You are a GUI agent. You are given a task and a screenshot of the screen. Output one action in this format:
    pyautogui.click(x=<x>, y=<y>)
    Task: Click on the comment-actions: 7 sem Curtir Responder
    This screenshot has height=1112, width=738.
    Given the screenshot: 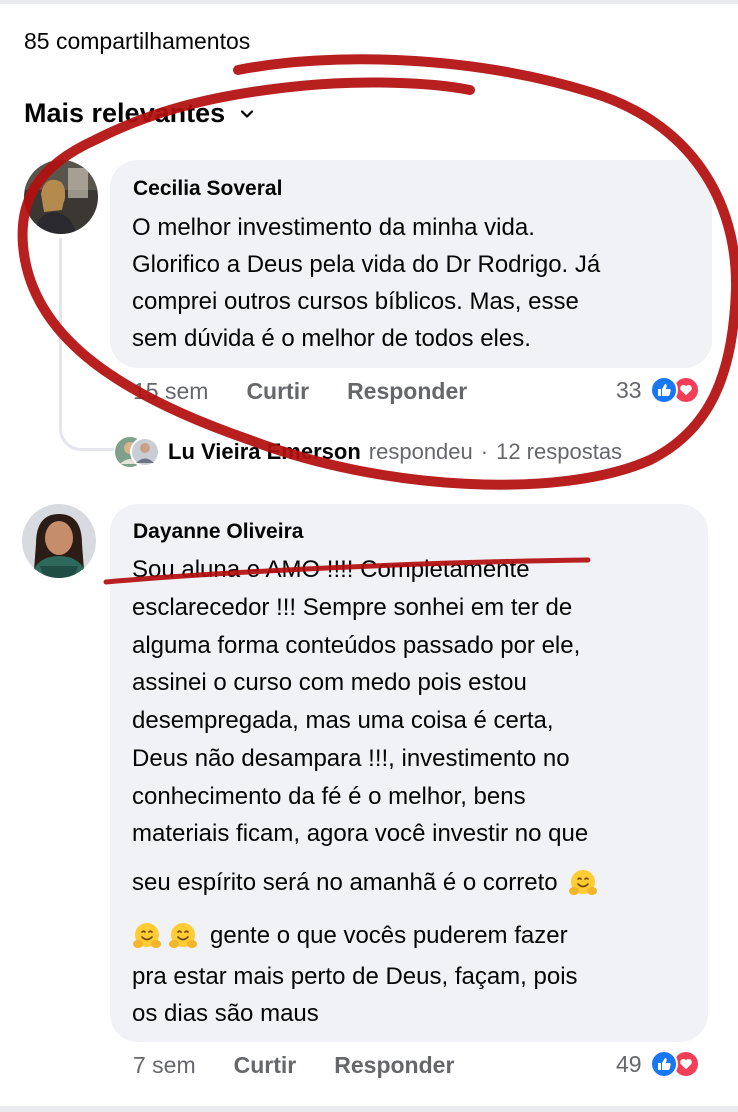 What is the action you would take?
    pyautogui.click(x=312, y=1065)
    